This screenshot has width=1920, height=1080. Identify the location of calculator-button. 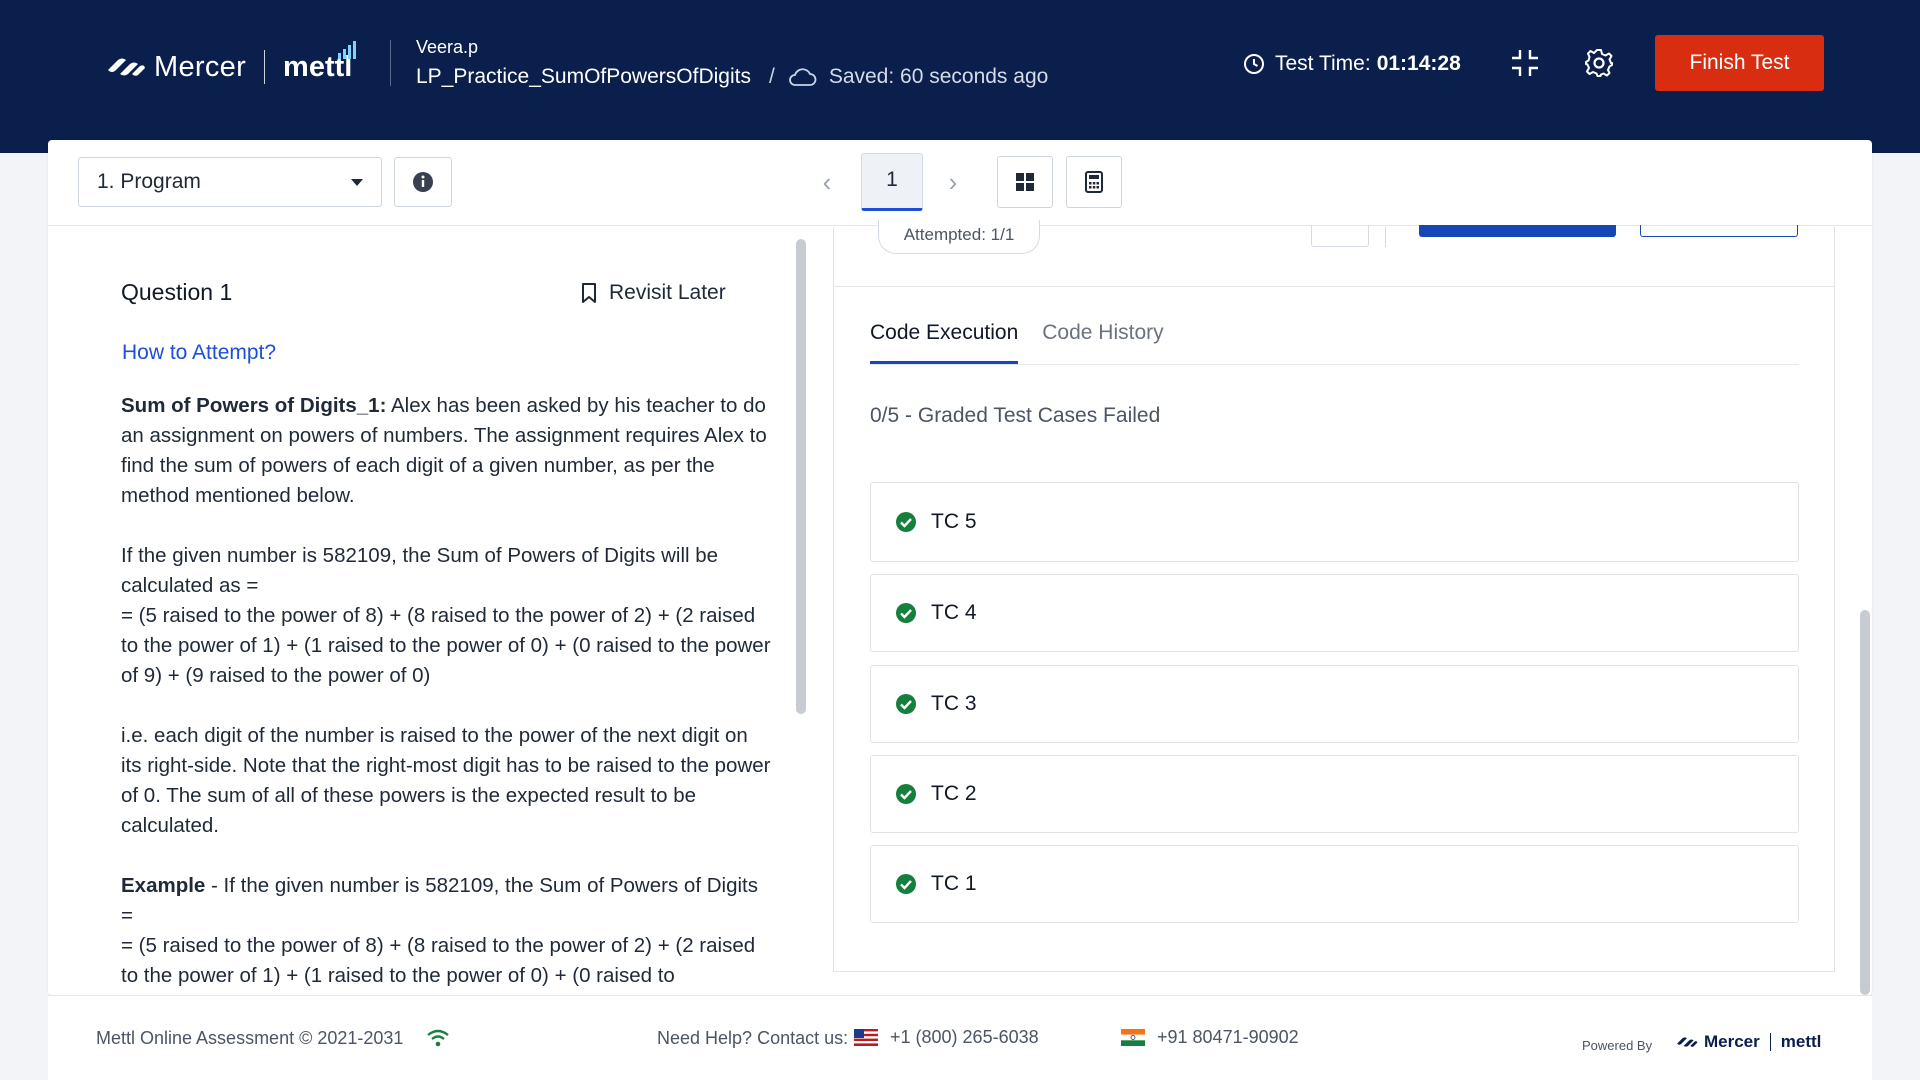
(1094, 182).